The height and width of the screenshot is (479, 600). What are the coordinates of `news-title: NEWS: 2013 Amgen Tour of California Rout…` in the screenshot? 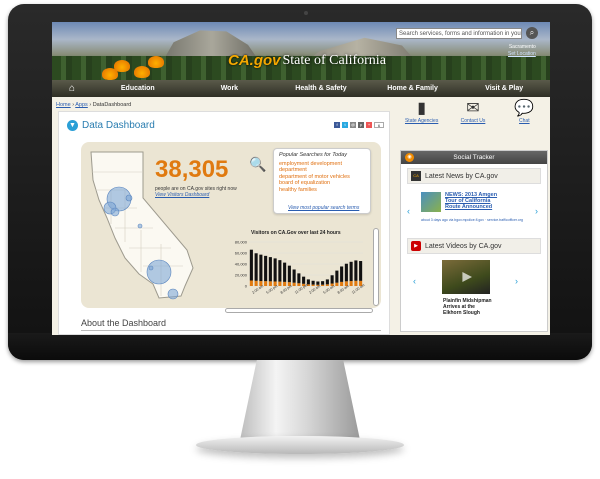 It's located at (476, 201).